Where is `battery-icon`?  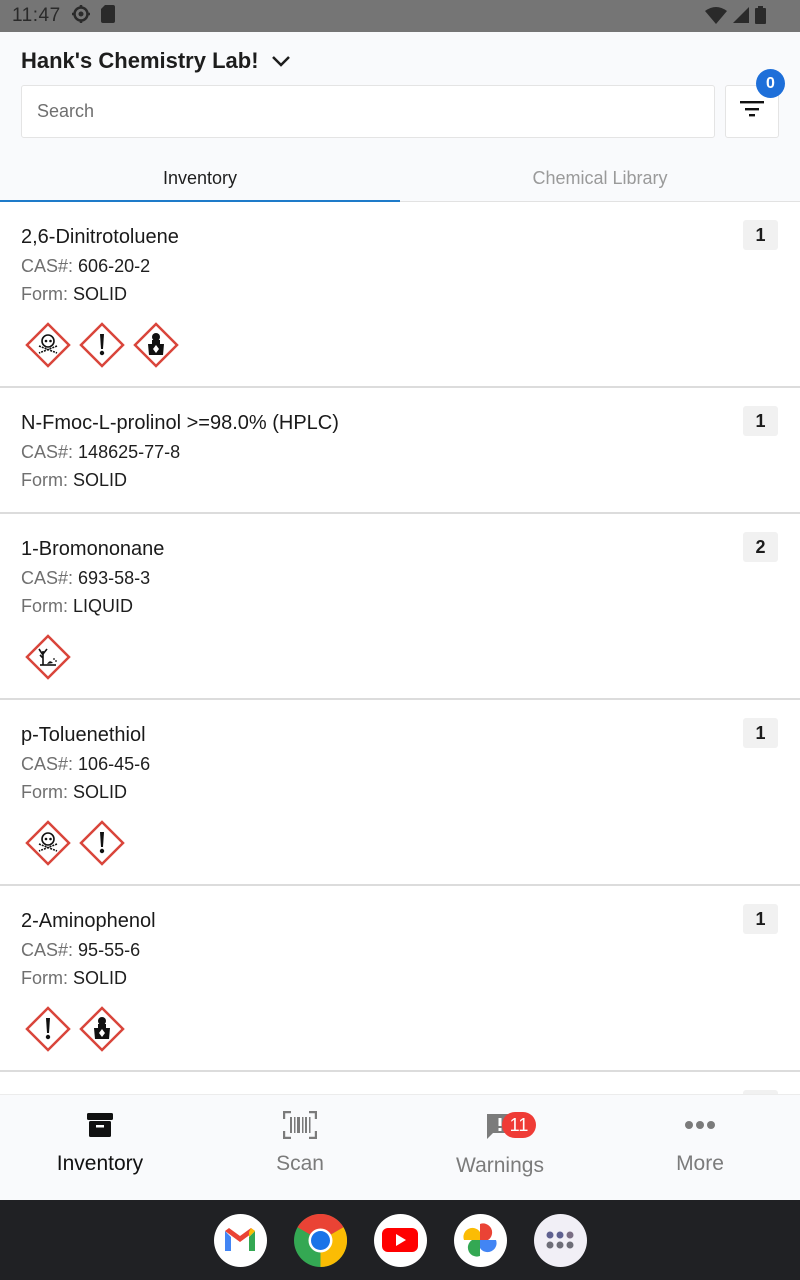 battery-icon is located at coordinates (760, 17).